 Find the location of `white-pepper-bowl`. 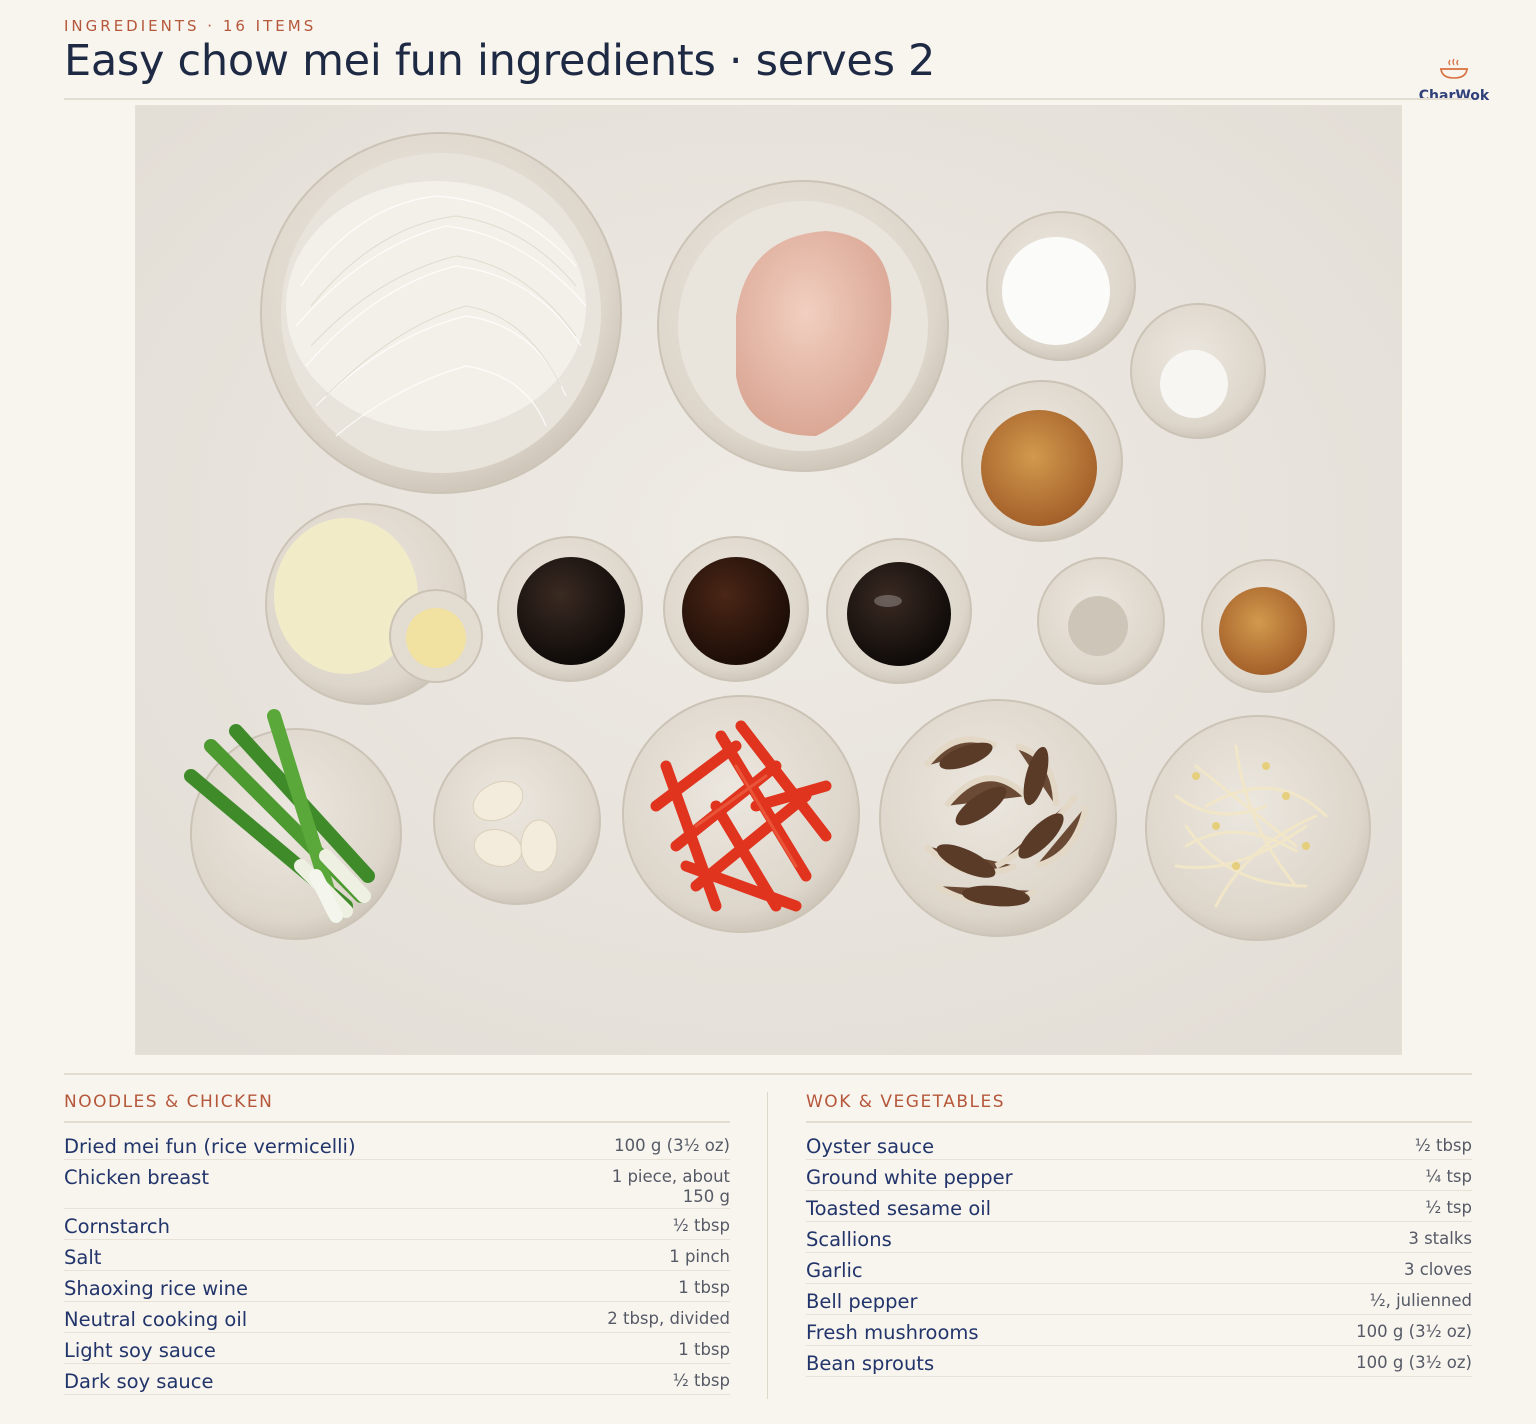

white-pepper-bowl is located at coordinates (1101, 621).